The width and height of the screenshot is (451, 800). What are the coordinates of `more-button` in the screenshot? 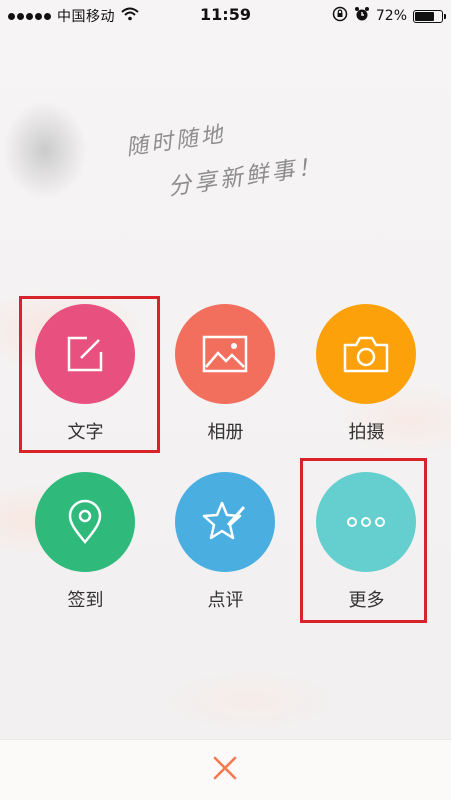 It's located at (366, 522).